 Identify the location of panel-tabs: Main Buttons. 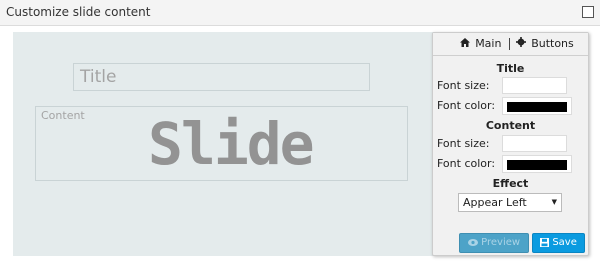
(510, 44).